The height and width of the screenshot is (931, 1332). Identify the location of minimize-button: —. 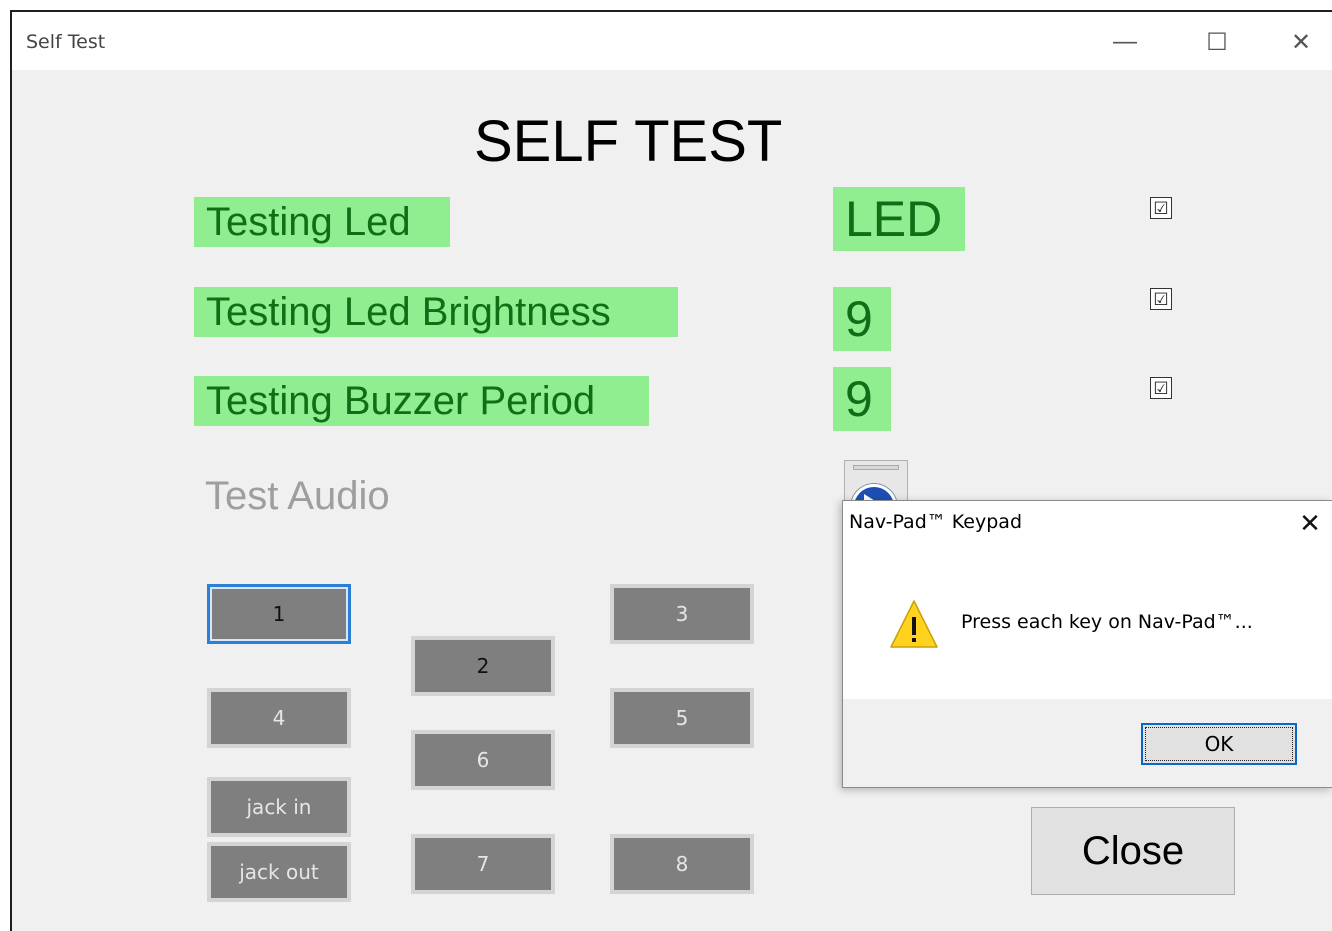
(1125, 42).